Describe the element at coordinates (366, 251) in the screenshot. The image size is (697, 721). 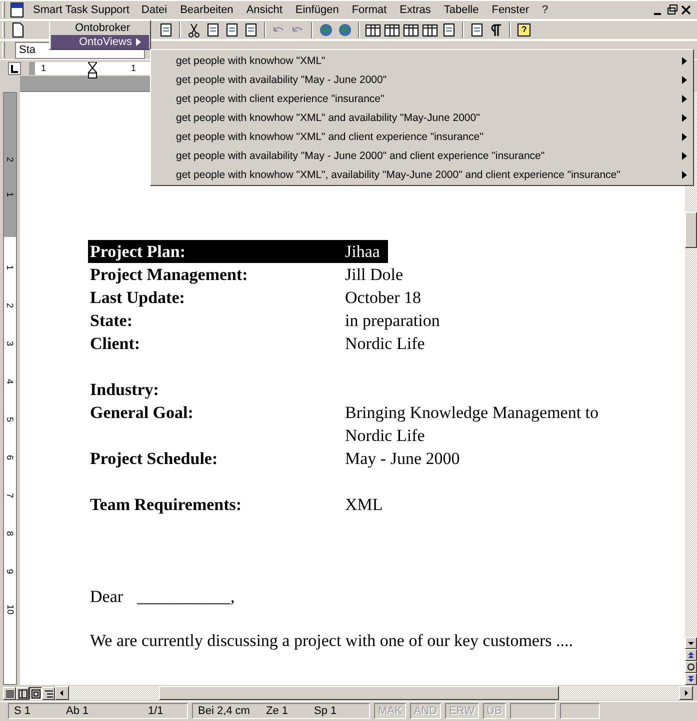
I see `field-value: Jihaa` at that location.